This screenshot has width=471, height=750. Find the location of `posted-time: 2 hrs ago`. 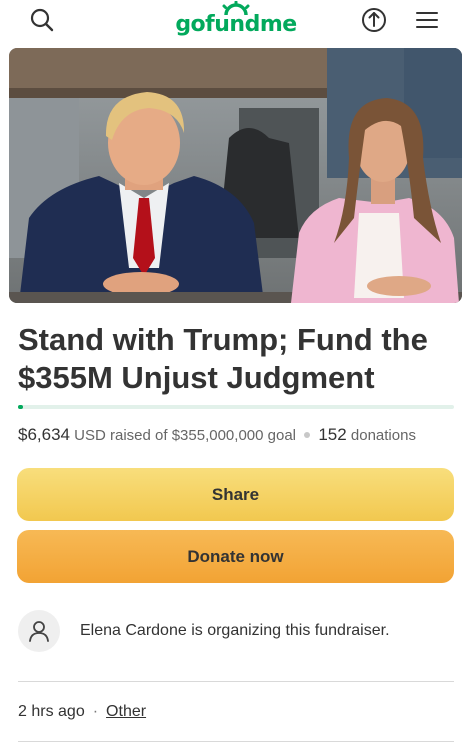

posted-time: 2 hrs ago is located at coordinates (51, 711).